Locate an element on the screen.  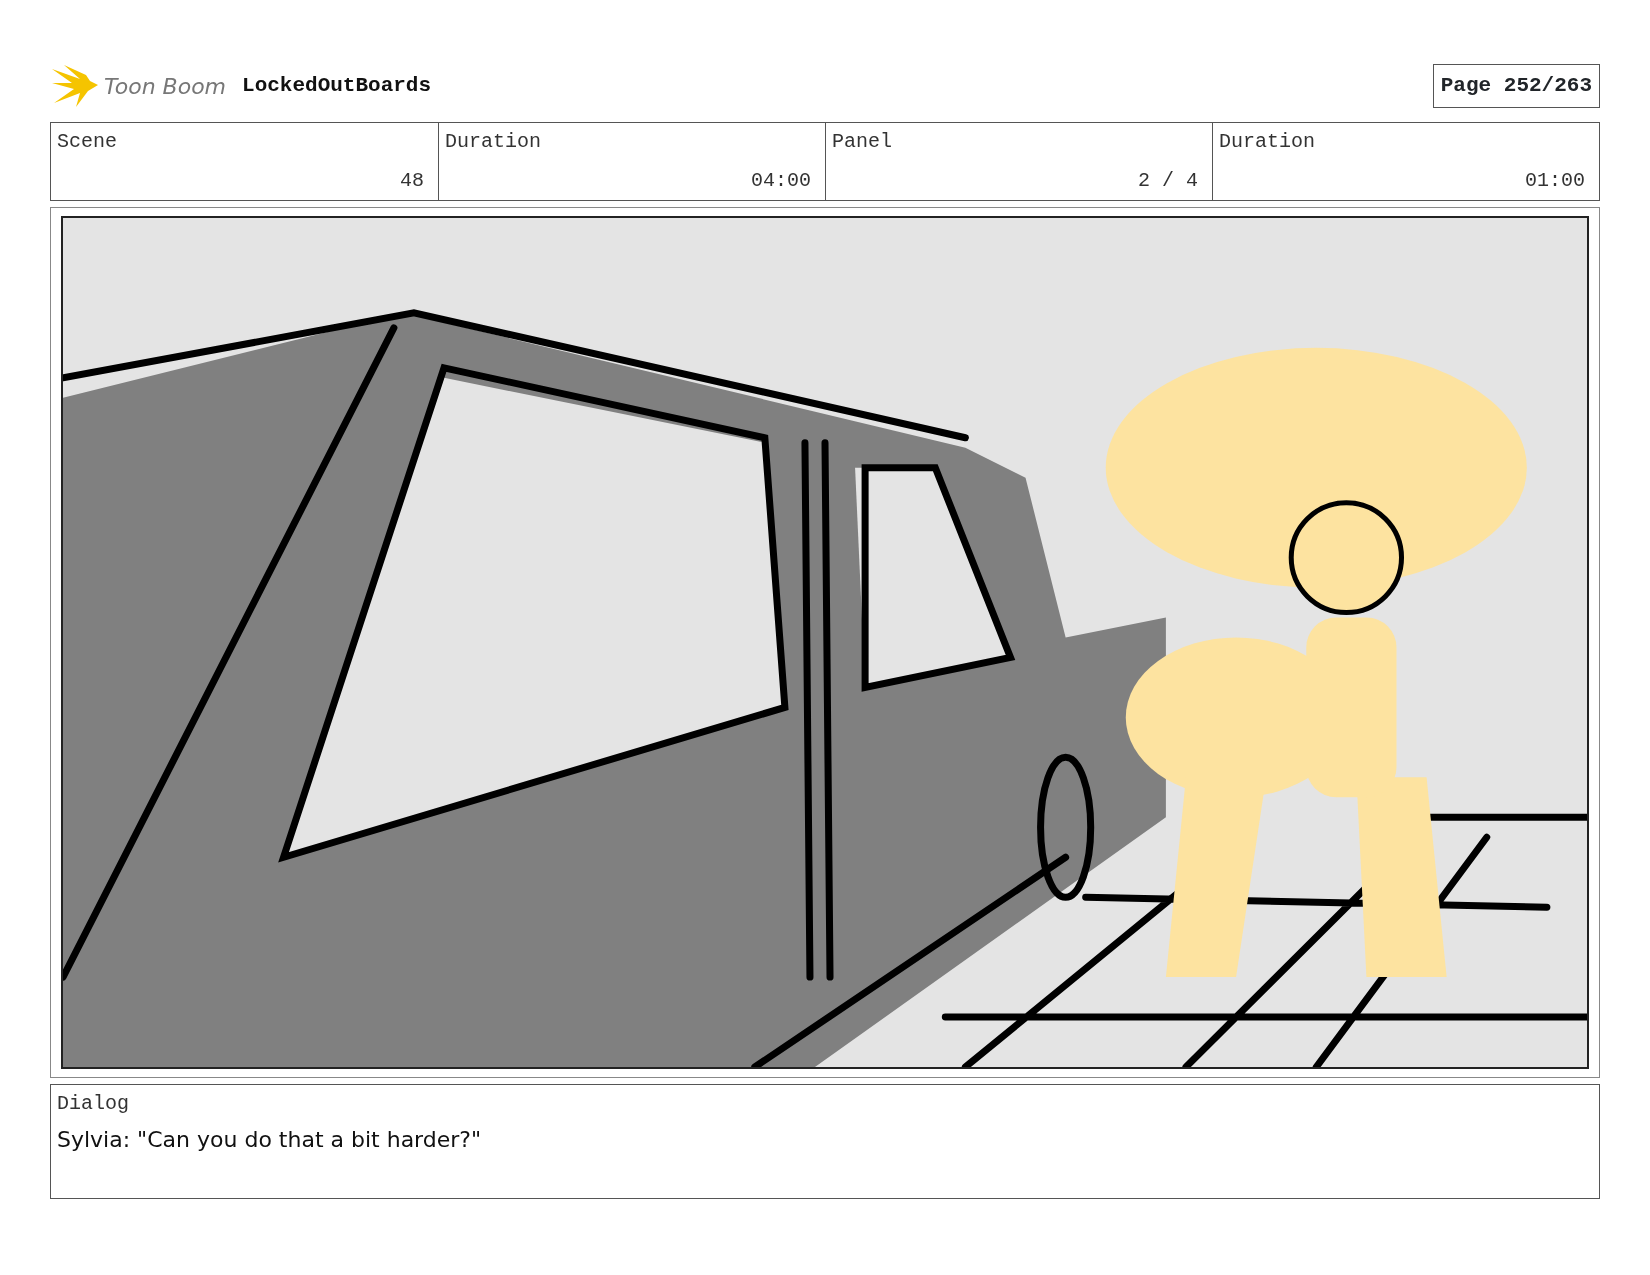
field-value: 48 is located at coordinates (412, 181).